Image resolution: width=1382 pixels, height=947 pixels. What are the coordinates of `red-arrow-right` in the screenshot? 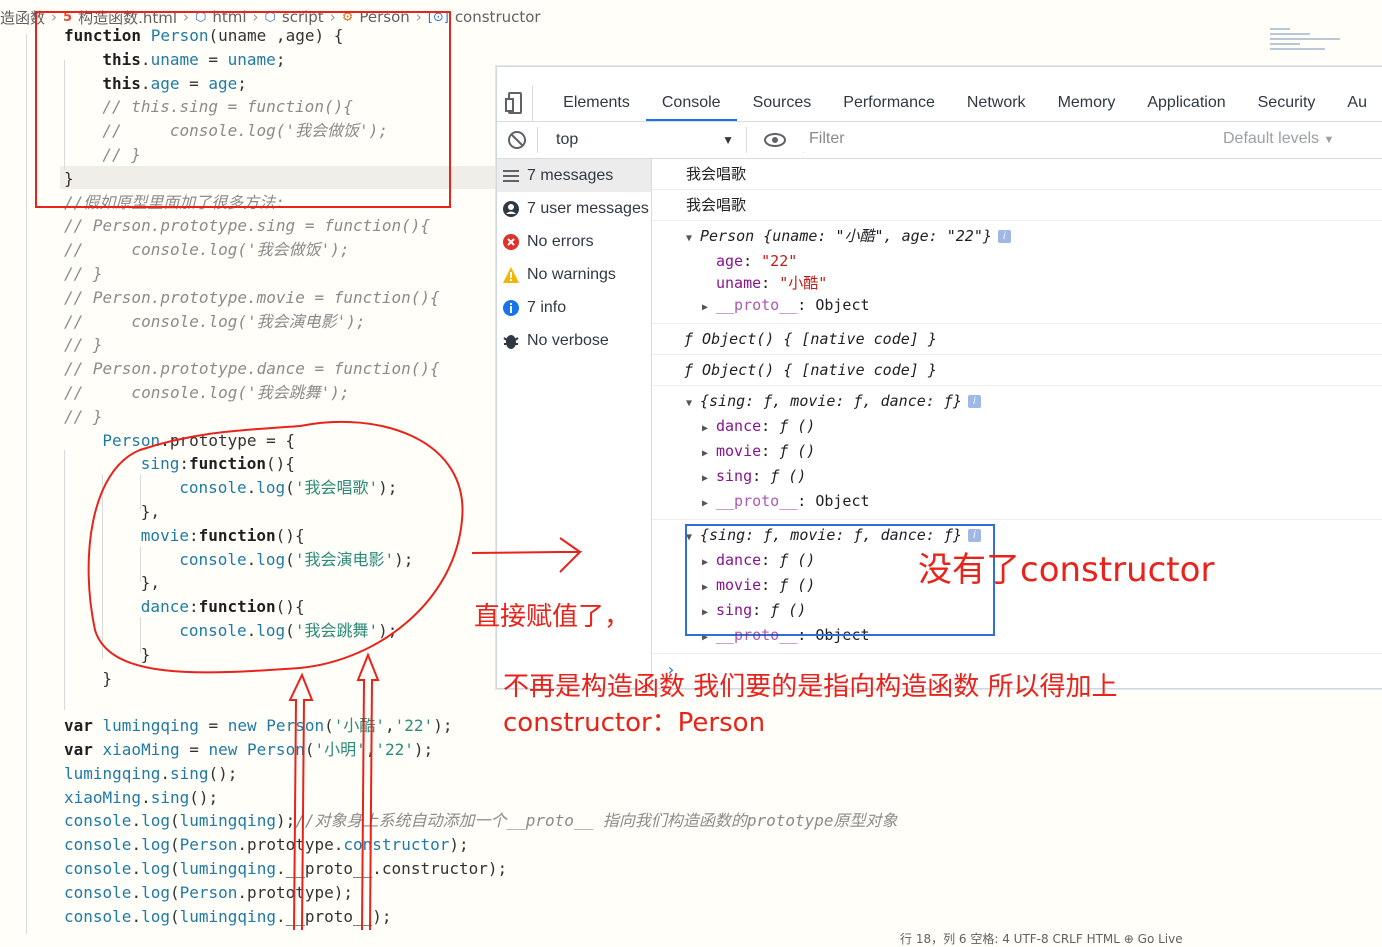 It's located at (527, 555).